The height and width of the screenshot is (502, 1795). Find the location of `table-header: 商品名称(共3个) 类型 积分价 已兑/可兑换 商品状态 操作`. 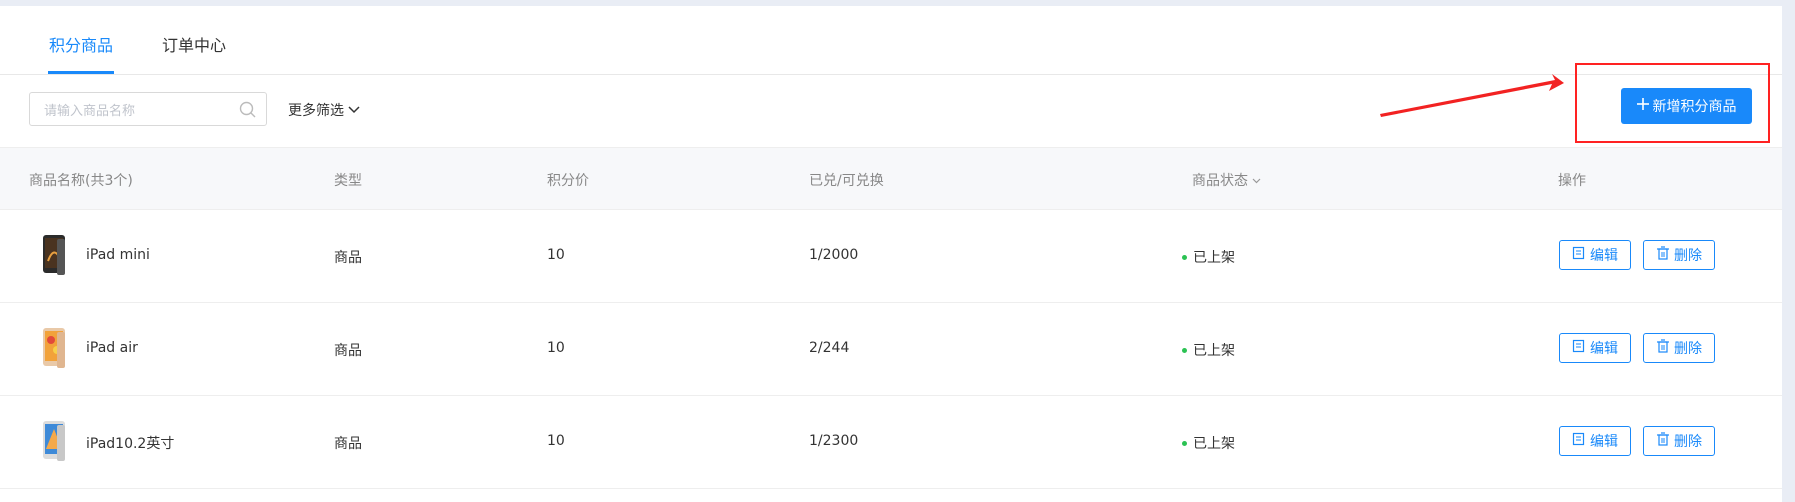

table-header: 商品名称(共3个) 类型 积分价 已兑/可兑换 商品状态 操作 is located at coordinates (891, 179).